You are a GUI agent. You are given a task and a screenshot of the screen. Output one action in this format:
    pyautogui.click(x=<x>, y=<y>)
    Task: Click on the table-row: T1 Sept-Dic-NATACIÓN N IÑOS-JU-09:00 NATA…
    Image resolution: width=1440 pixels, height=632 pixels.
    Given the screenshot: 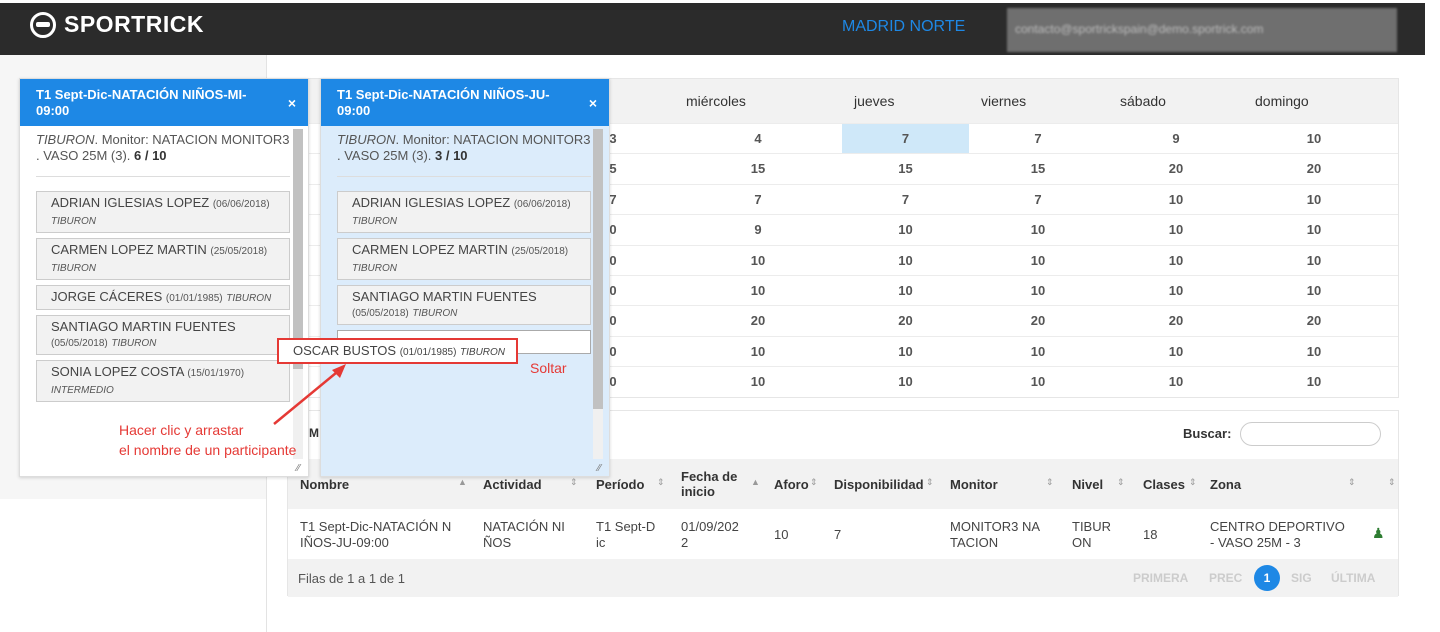 What is the action you would take?
    pyautogui.click(x=843, y=534)
    